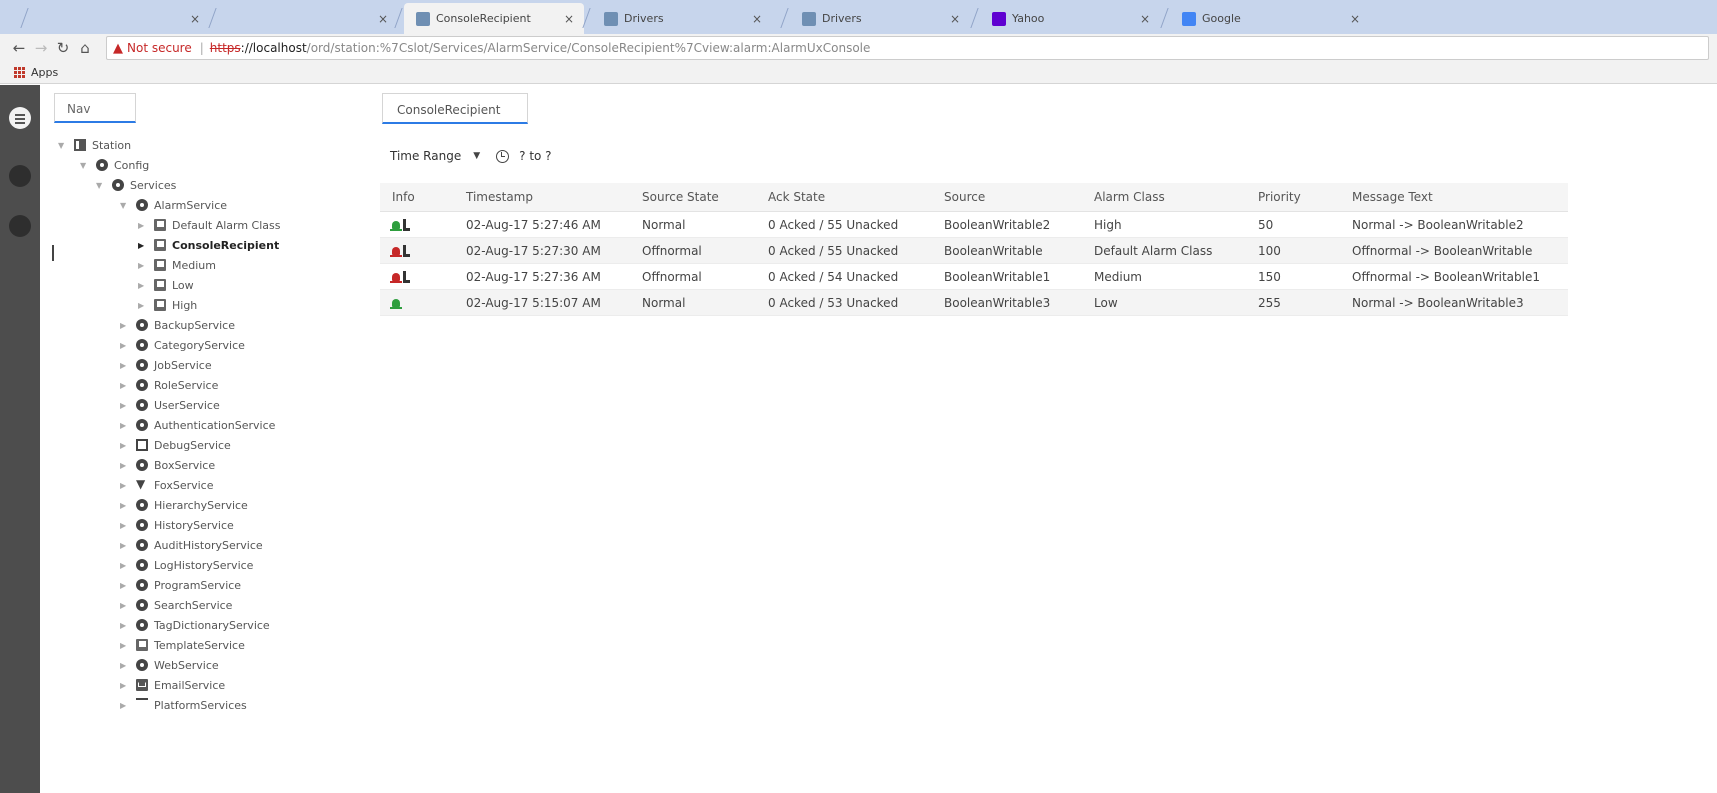  I want to click on tree-node: ▶ ConsoleRecipient, so click(208, 245).